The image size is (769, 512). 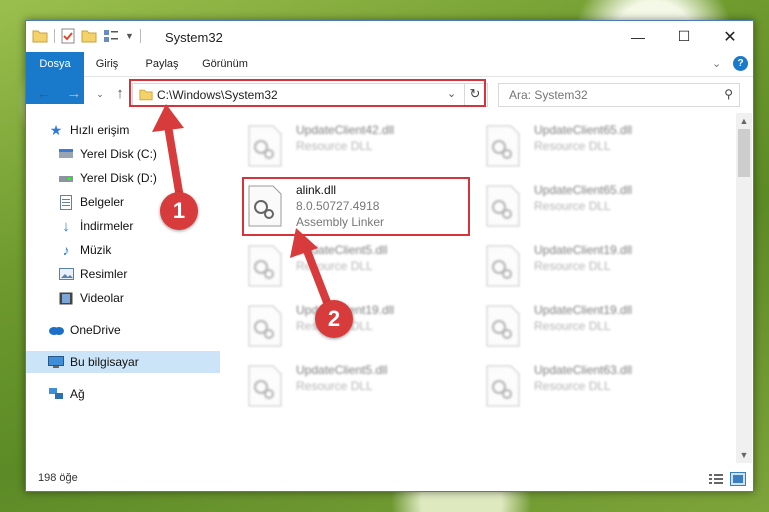 I want to click on step-badge-1: 1, so click(x=179, y=211).